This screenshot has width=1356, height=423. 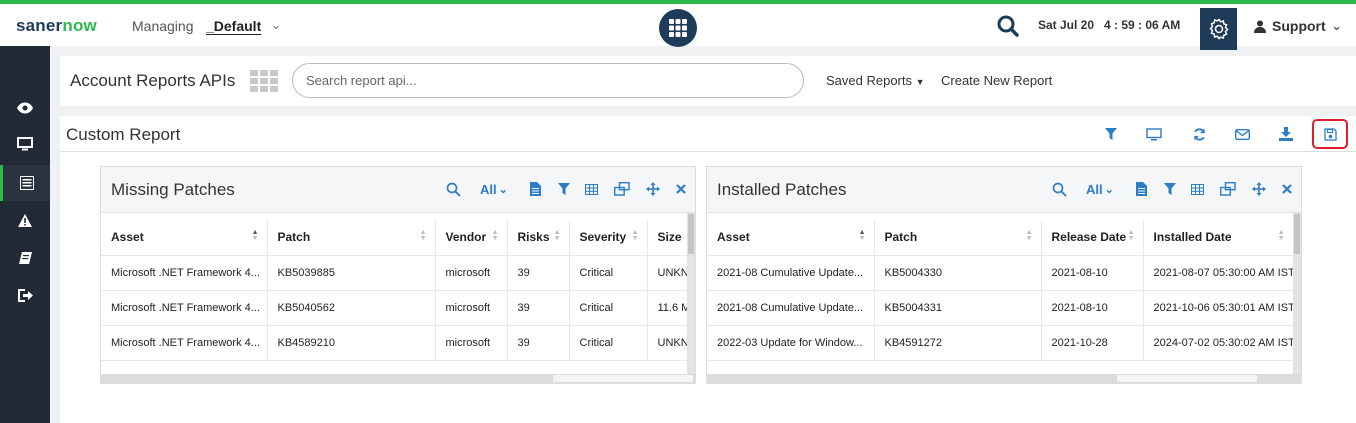 What do you see at coordinates (471, 238) in the screenshot?
I see `column-header-vendor: Vendor ▲ ▼` at bounding box center [471, 238].